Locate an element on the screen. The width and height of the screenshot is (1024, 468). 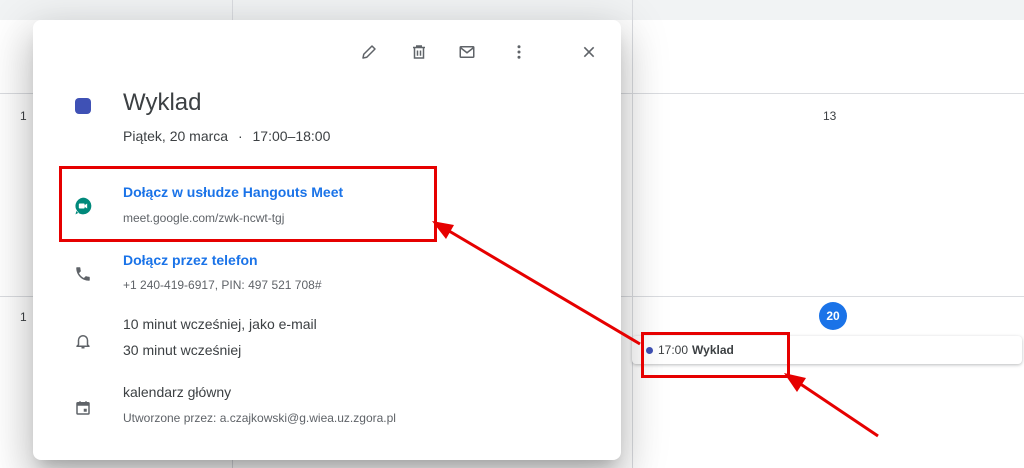
arrow-to-meet is located at coordinates (542, 286).